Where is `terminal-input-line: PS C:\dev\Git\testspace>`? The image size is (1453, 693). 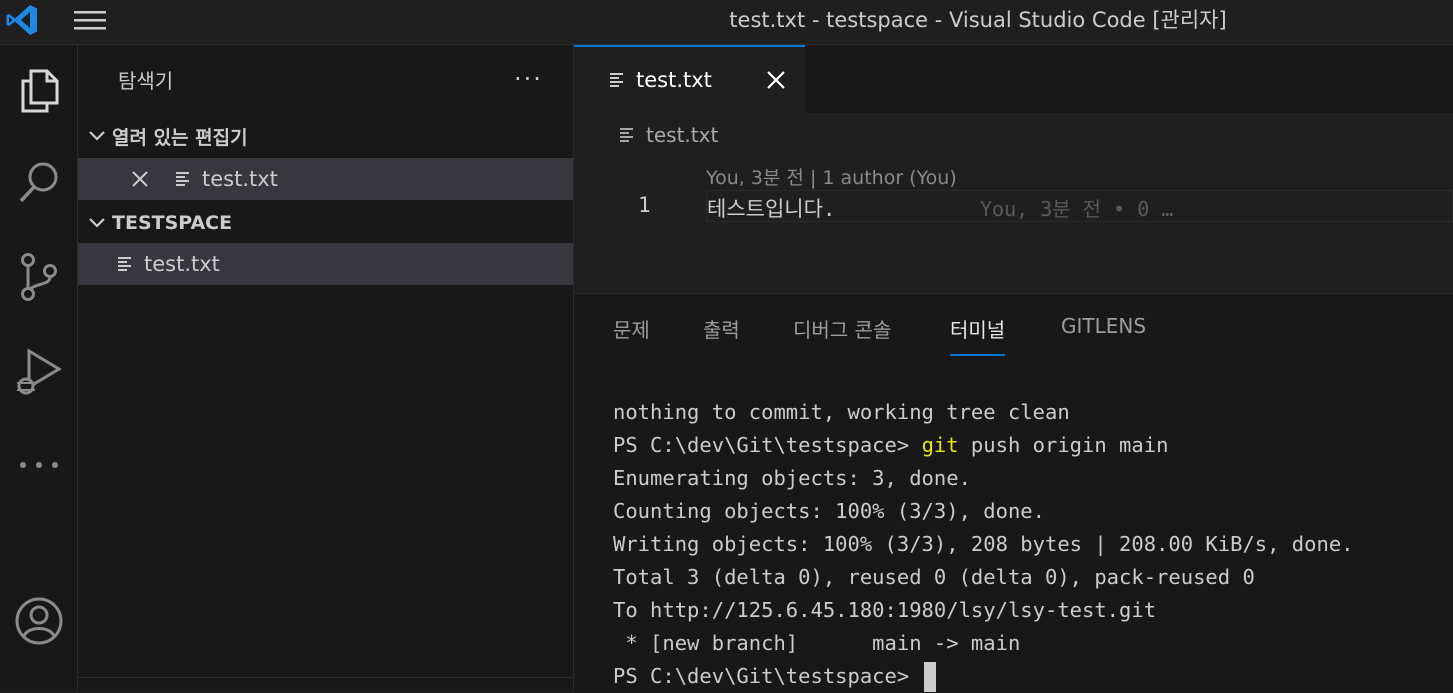 terminal-input-line: PS C:\dev\Git\testspace> is located at coordinates (1033, 676).